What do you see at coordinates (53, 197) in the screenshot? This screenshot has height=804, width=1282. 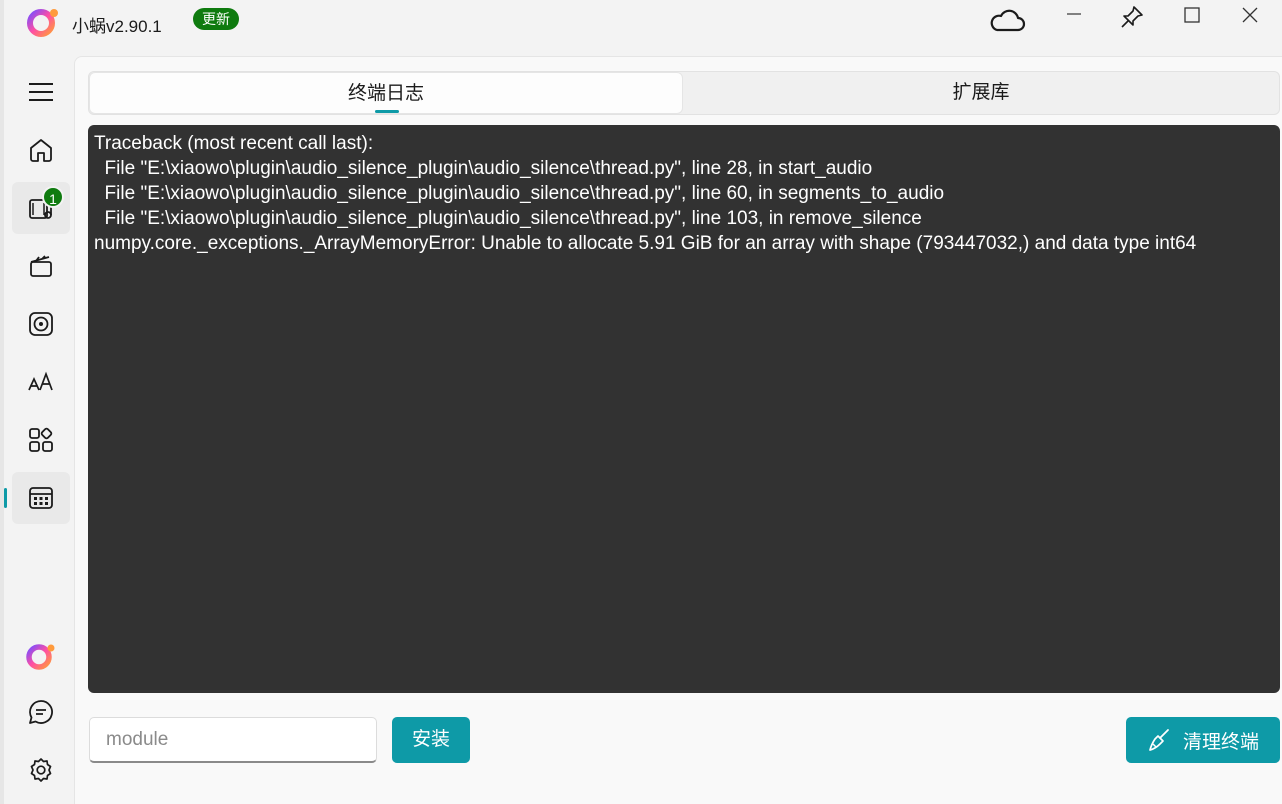 I see `notification-badge: 1` at bounding box center [53, 197].